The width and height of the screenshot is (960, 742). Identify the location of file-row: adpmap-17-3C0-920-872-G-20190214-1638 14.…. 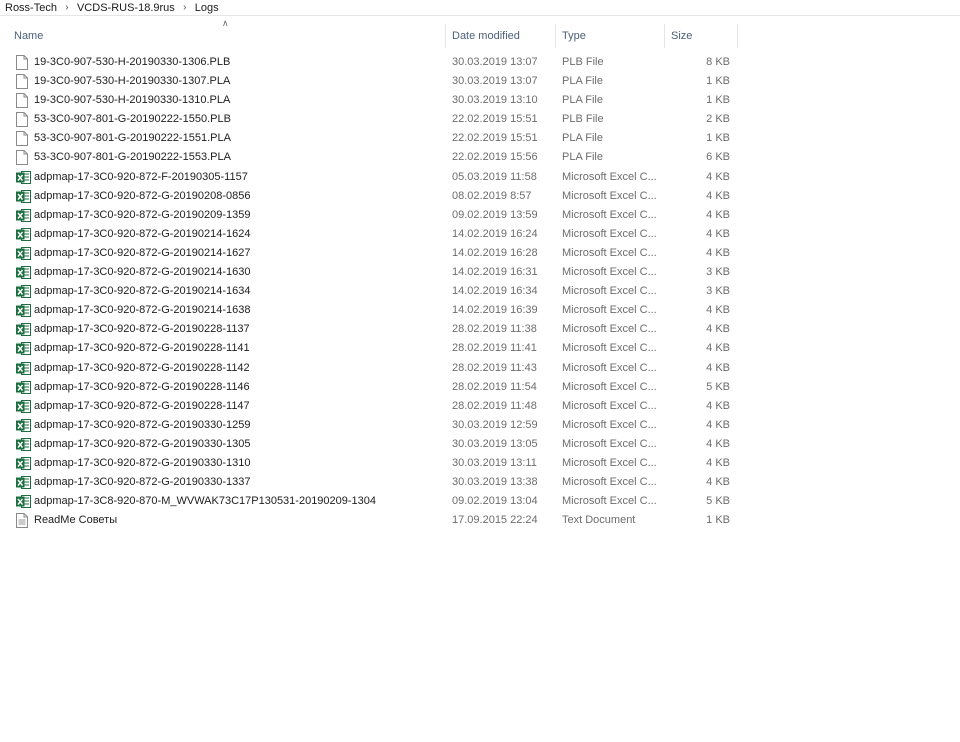
(369, 310).